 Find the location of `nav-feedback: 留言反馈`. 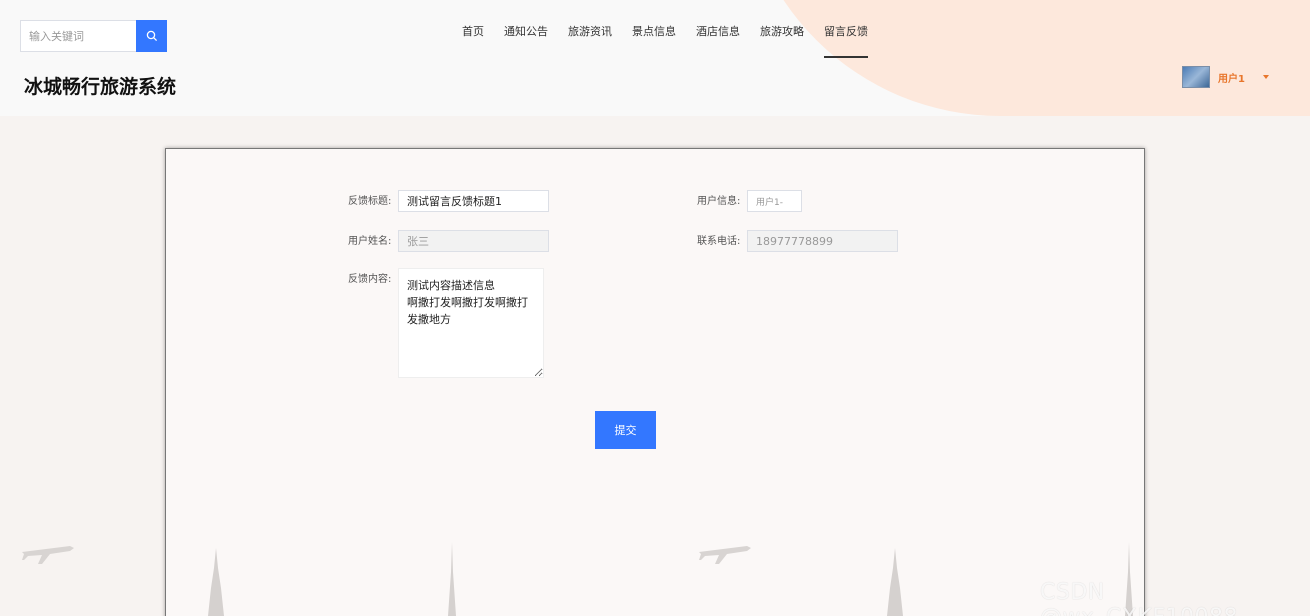

nav-feedback: 留言反馈 is located at coordinates (846, 40).